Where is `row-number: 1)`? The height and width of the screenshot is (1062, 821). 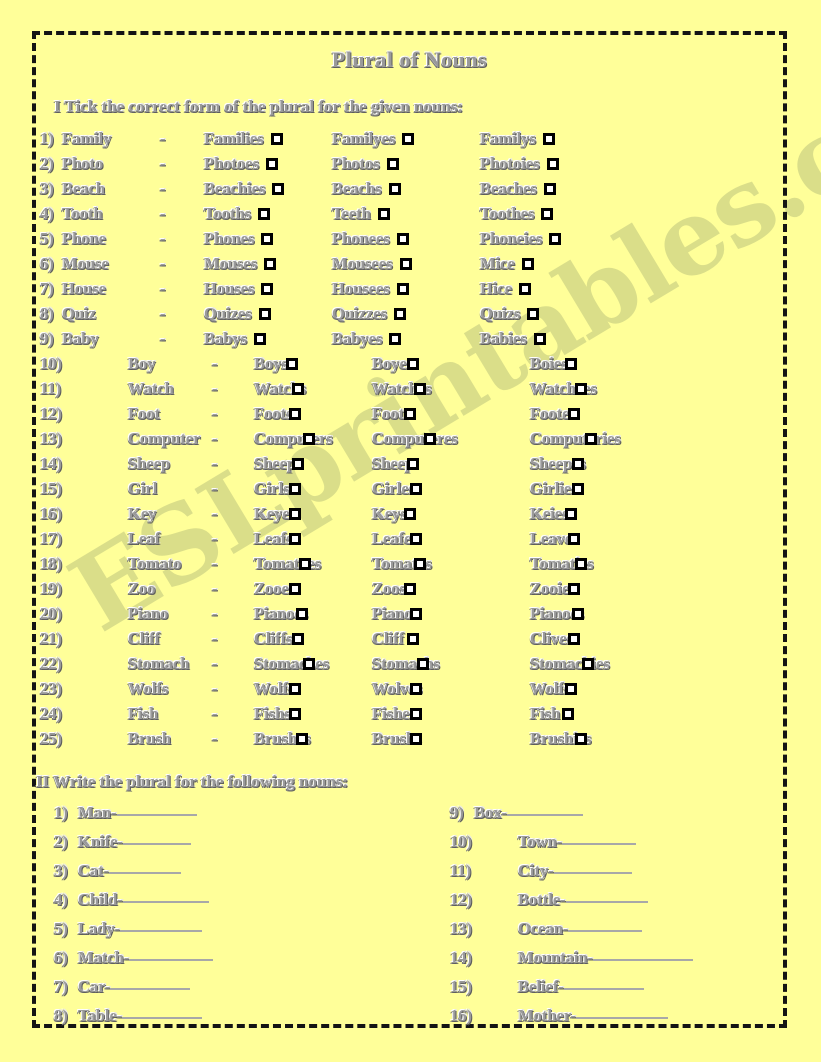 row-number: 1) is located at coordinates (61, 812).